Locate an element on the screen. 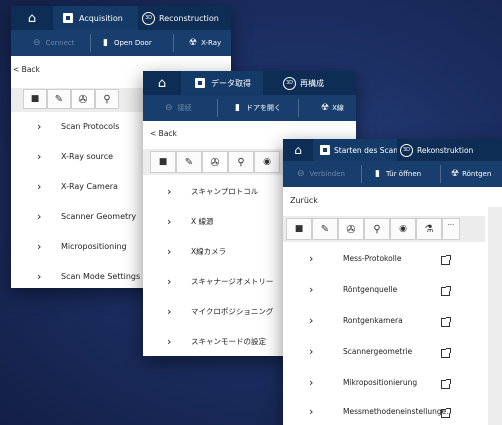  connect-button: ⊖ Verbinden is located at coordinates (327, 174).